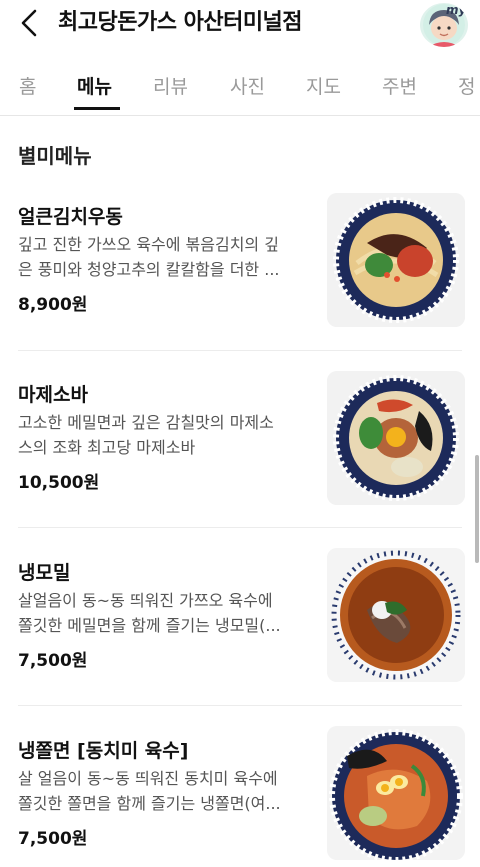 Image resolution: width=480 pixels, height=867 pixels. Describe the element at coordinates (146, 422) in the screenshot. I see `menu-item-description-line: 고소한 메밀면과 깊은 감칠맛의 마제소` at that location.